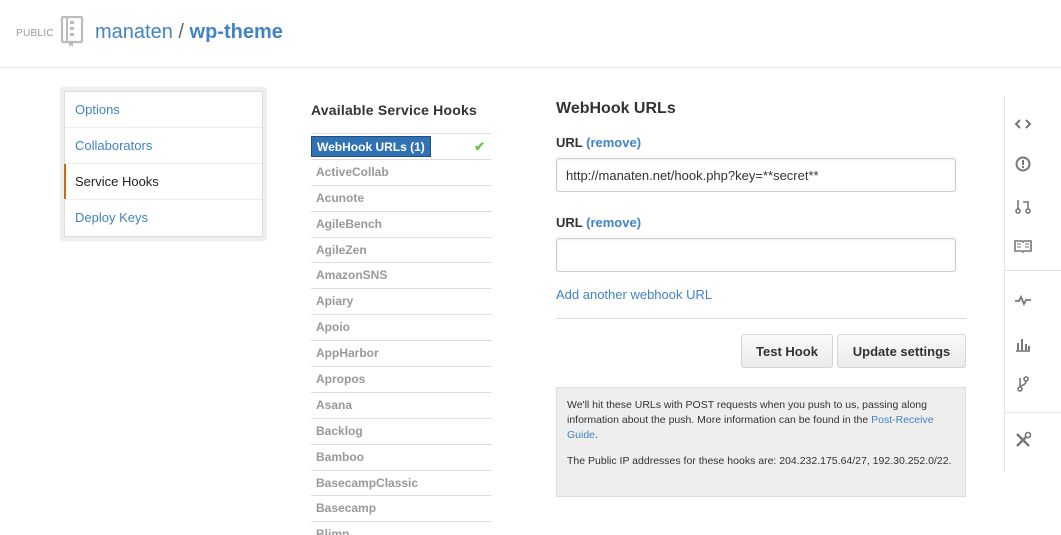  Describe the element at coordinates (35, 33) in the screenshot. I see `visibility-label: PUBLIC` at that location.